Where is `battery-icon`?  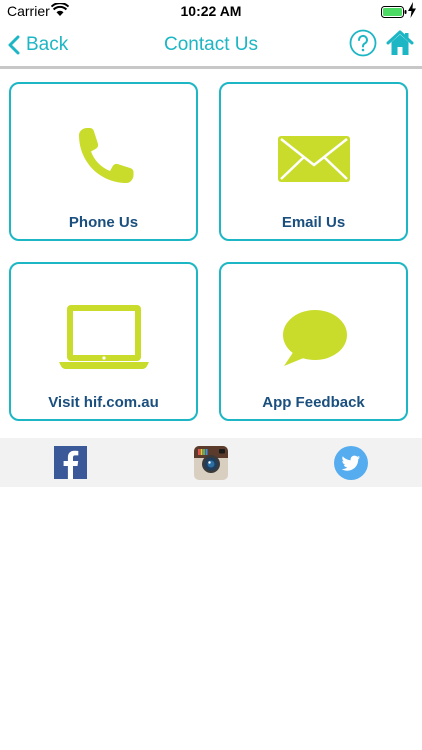
battery-icon is located at coordinates (394, 13).